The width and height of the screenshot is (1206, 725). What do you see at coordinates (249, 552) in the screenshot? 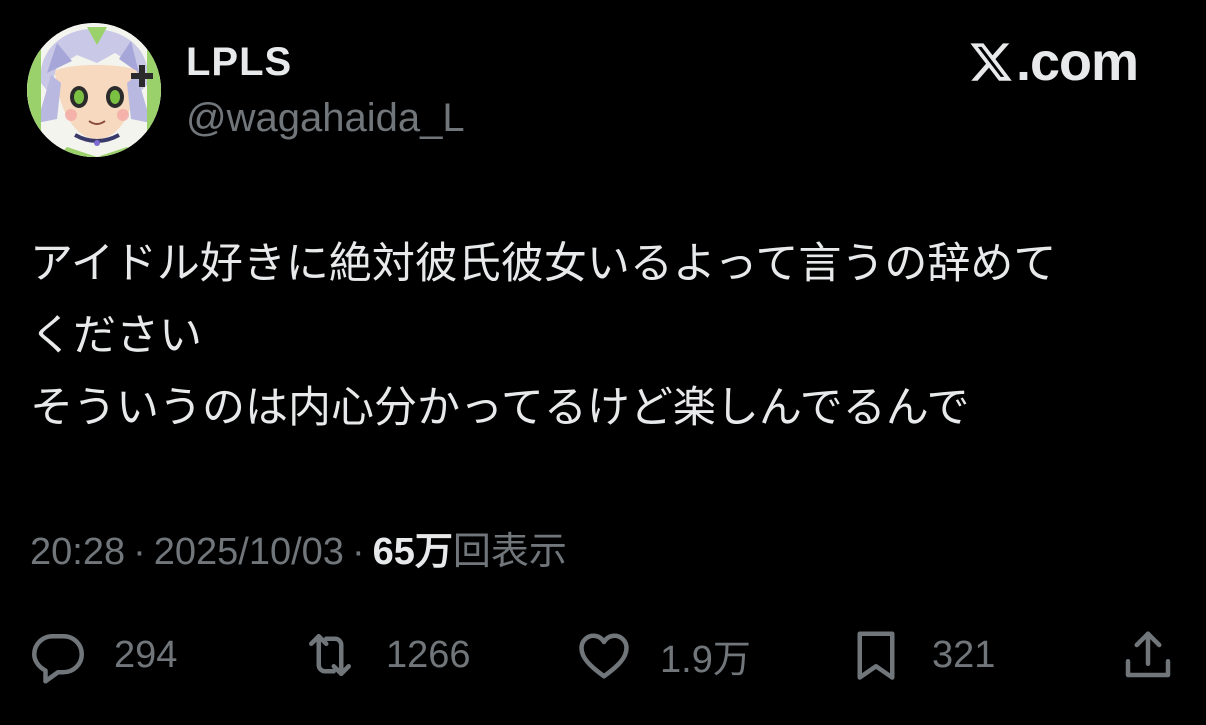
I see `tweet-date: 2025/10/03` at bounding box center [249, 552].